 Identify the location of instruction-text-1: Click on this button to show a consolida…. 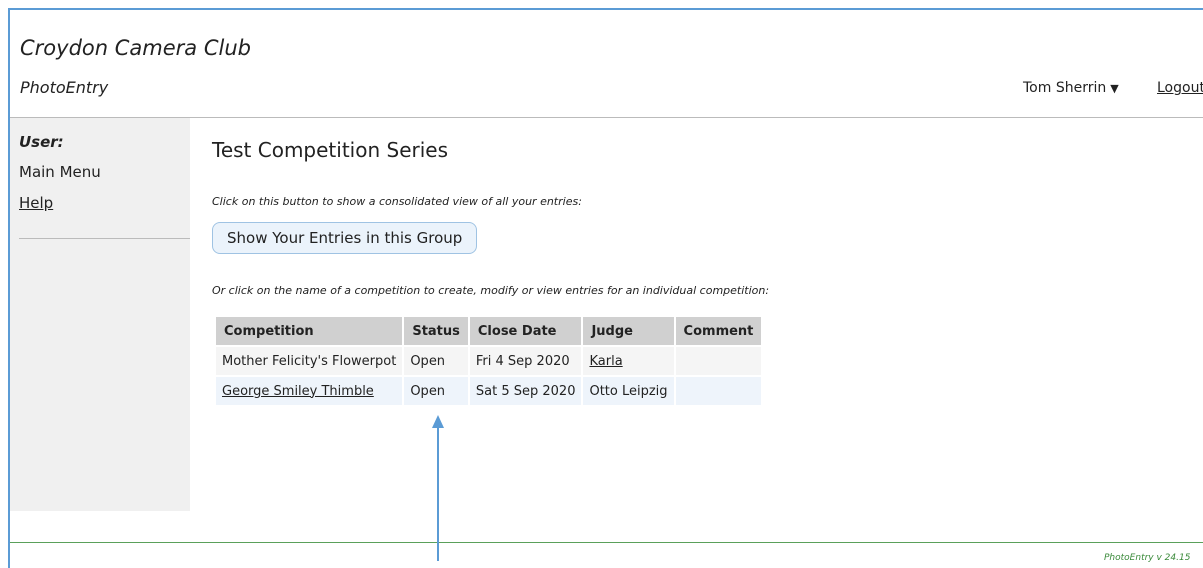
(397, 201).